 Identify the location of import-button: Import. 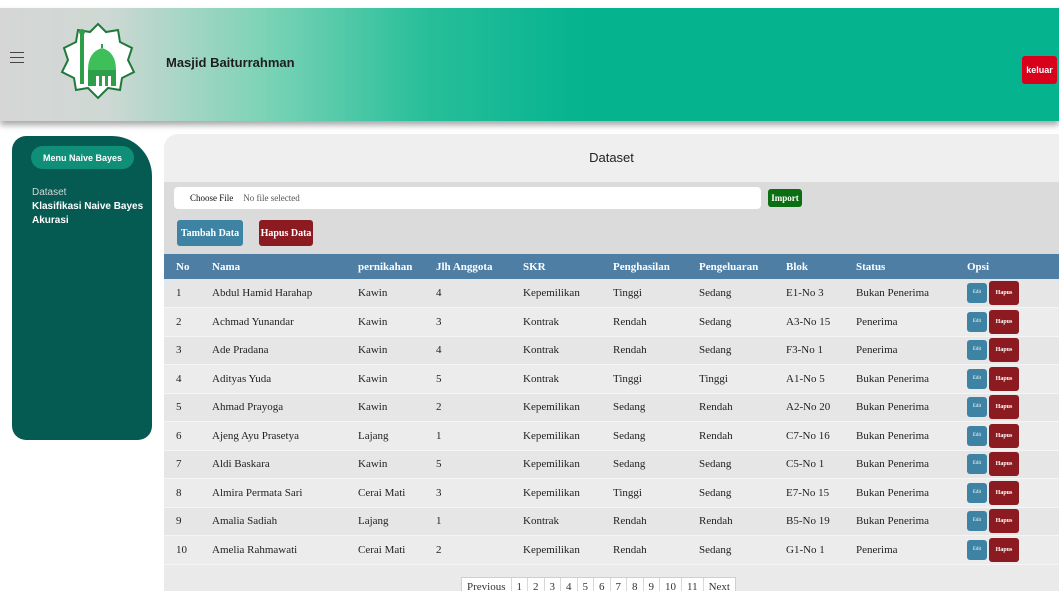
(785, 198).